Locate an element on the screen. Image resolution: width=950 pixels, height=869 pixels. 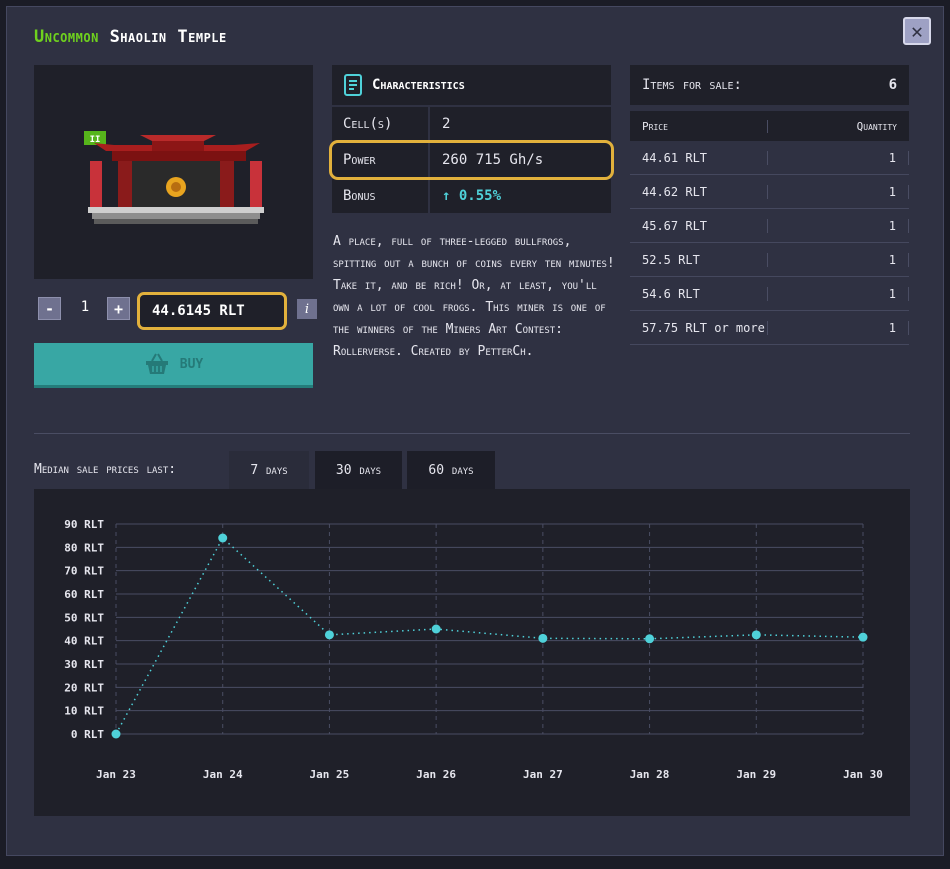
table-row: 44.61 RLT 1 is located at coordinates (769, 158).